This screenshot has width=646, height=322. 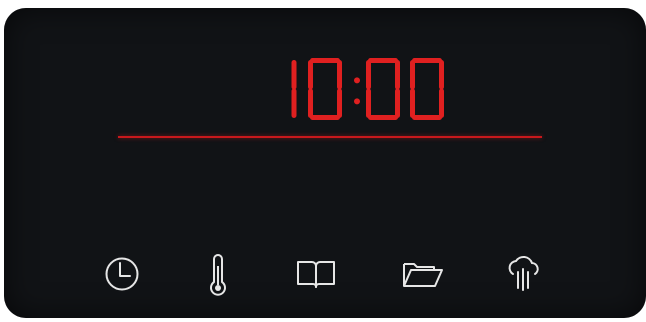 I want to click on clock-icon, so click(x=122, y=274).